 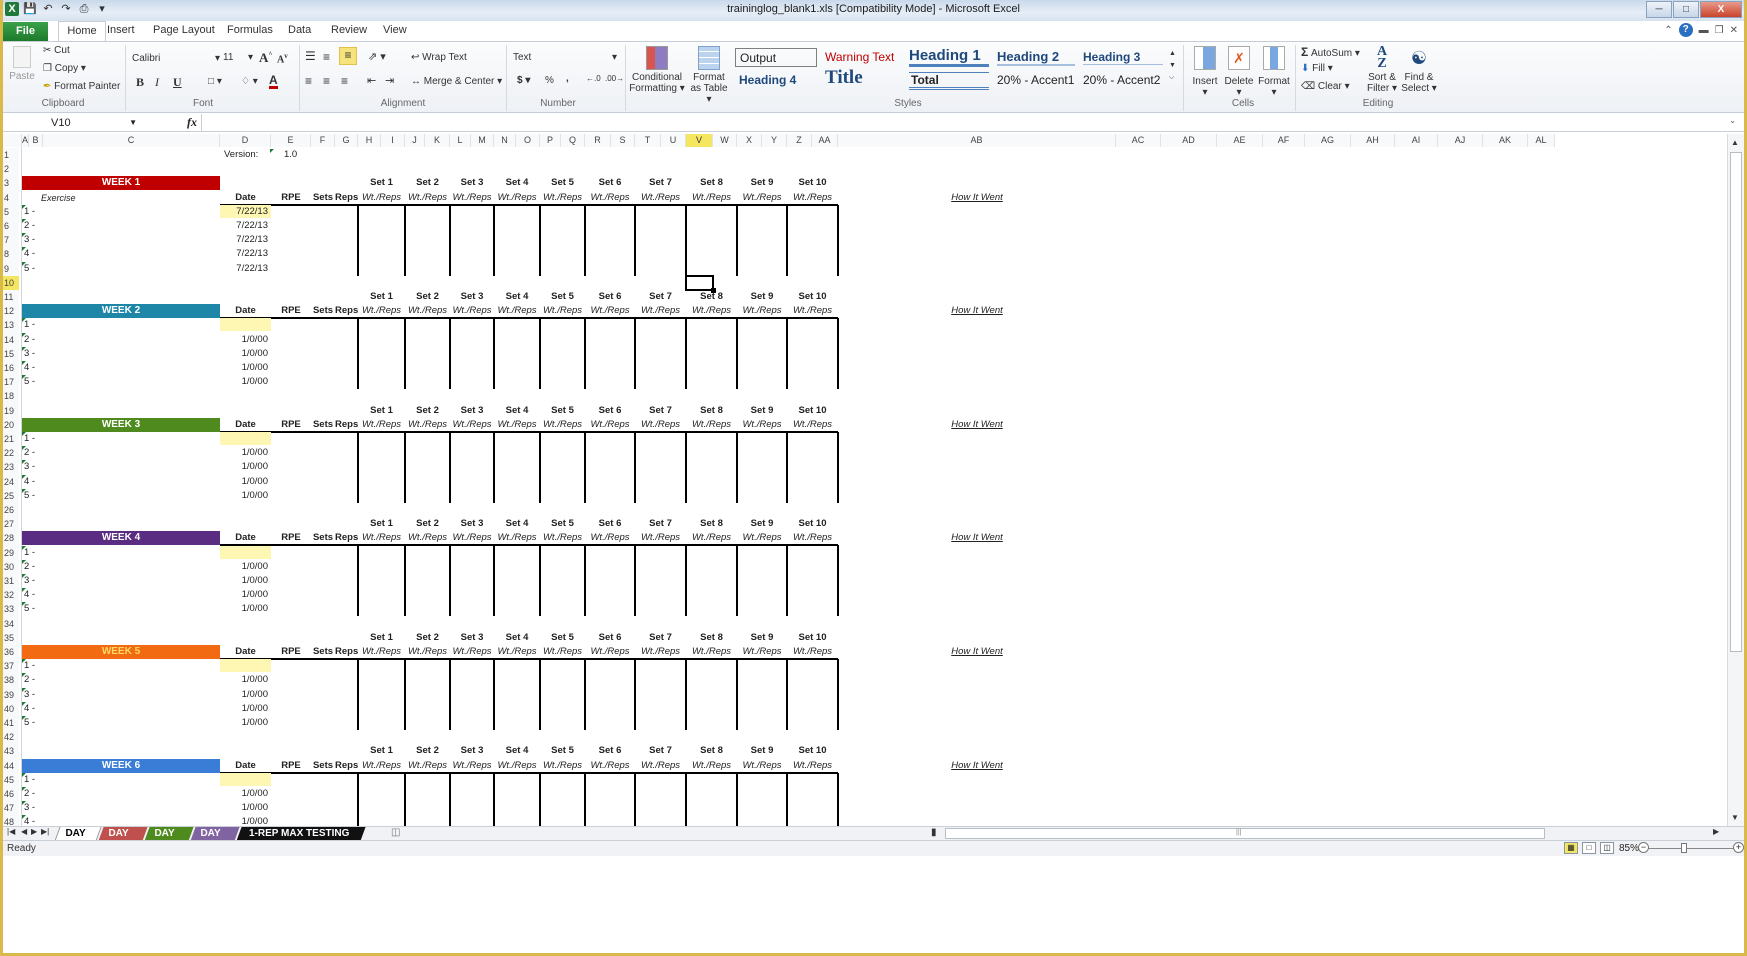 What do you see at coordinates (176, 58) in the screenshot?
I see `font-name-select: Calibri ▾` at bounding box center [176, 58].